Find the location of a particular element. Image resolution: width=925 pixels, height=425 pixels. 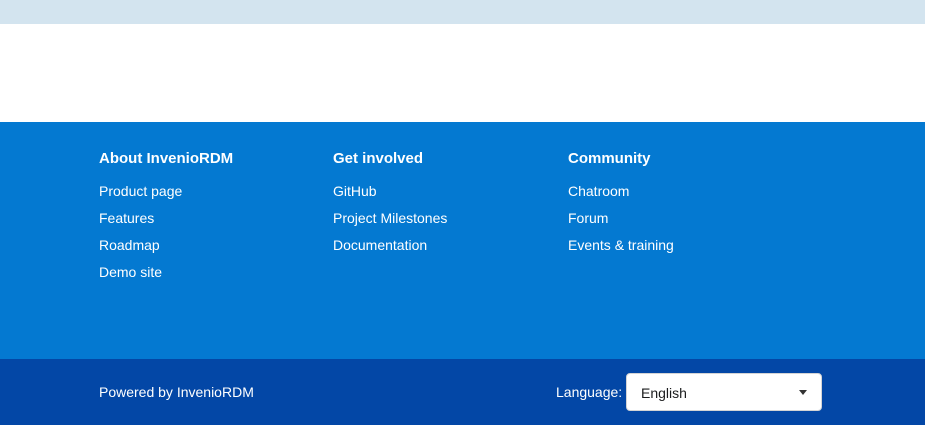

caret-down-icon is located at coordinates (803, 392).